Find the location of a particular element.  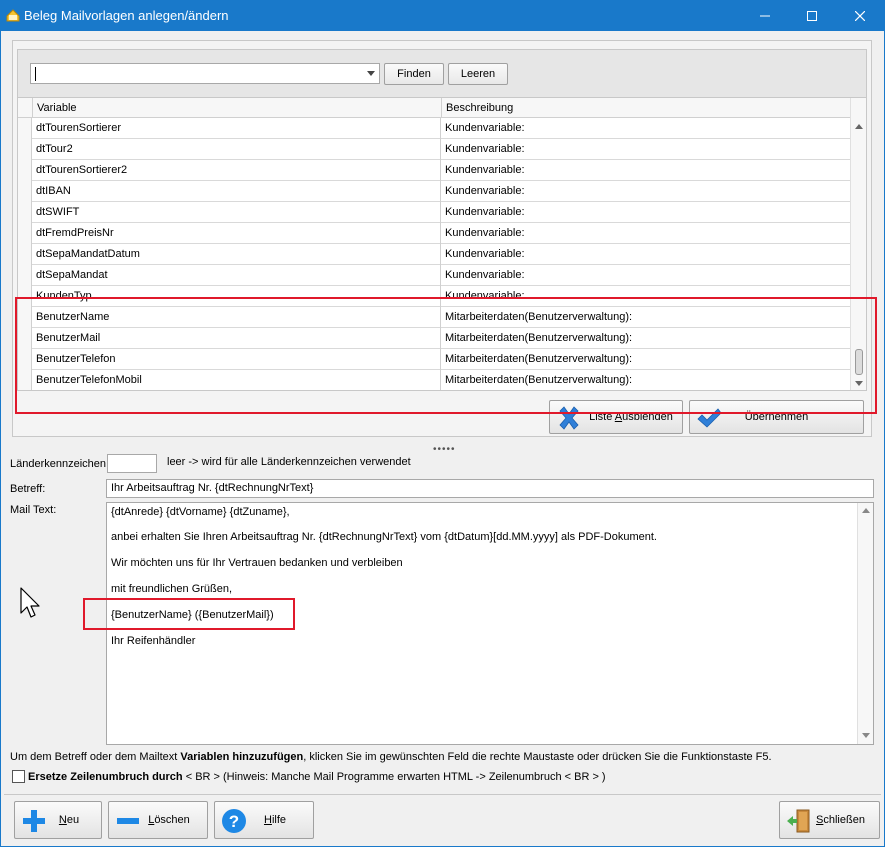

scroll-thumb is located at coordinates (859, 362).